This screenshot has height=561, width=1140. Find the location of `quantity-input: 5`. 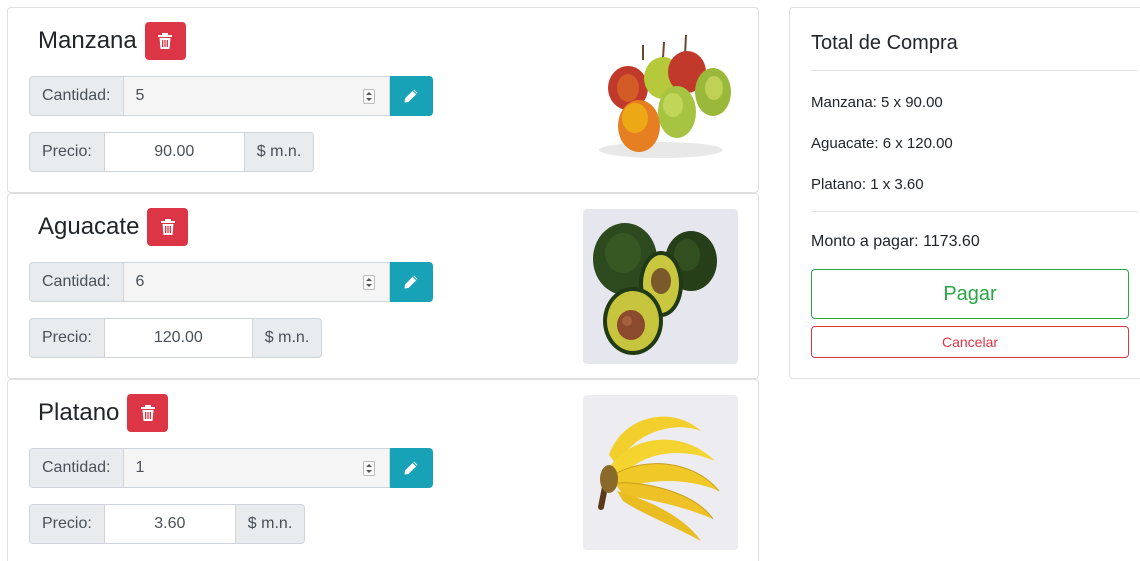

quantity-input: 5 is located at coordinates (256, 96).